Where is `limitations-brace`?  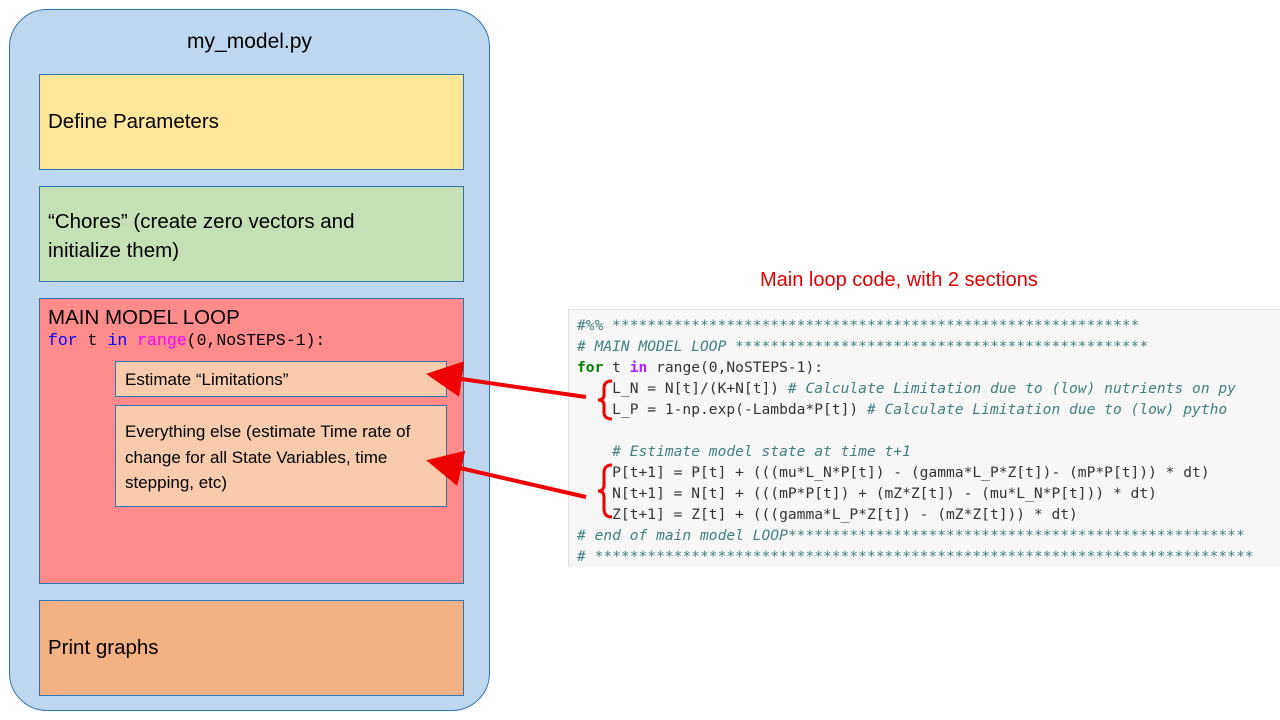 limitations-brace is located at coordinates (605, 400).